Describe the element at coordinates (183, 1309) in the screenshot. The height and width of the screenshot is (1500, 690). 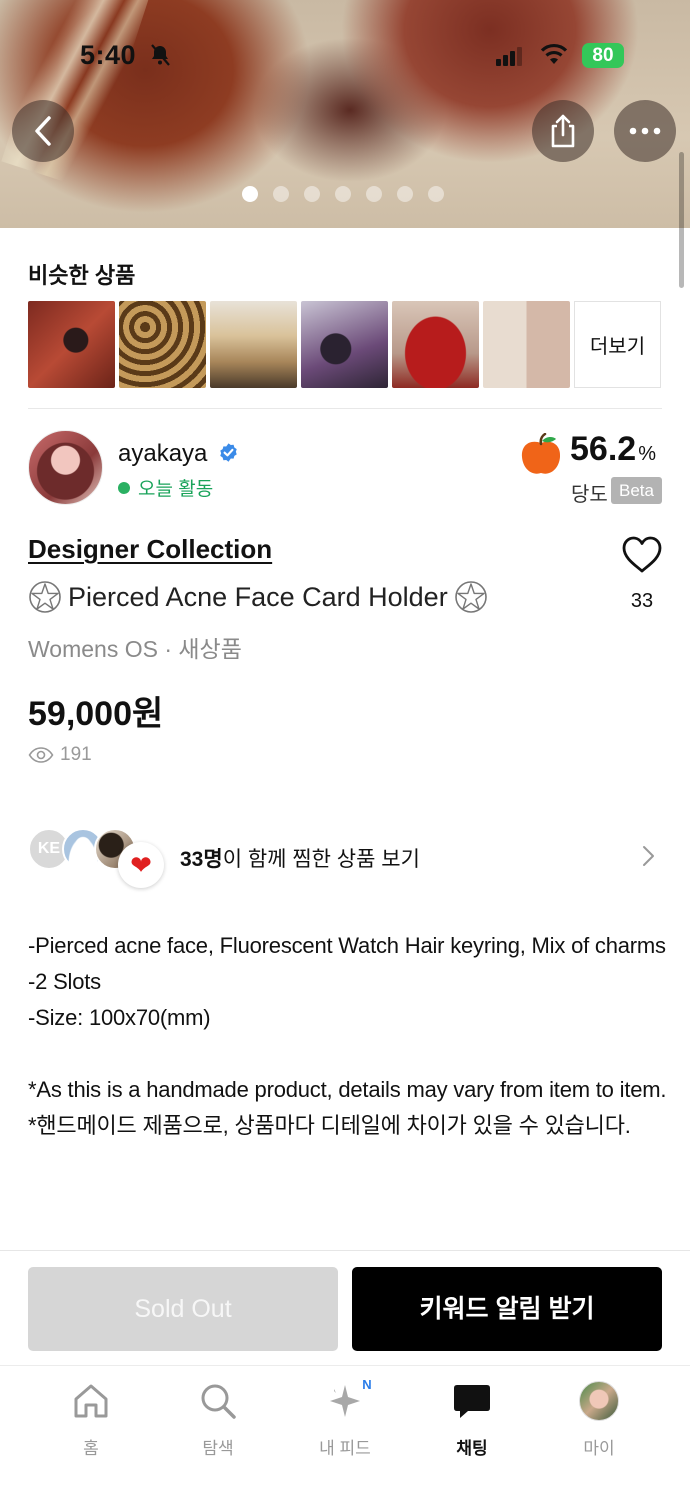
I see `sold-out-button: Sold Out` at that location.